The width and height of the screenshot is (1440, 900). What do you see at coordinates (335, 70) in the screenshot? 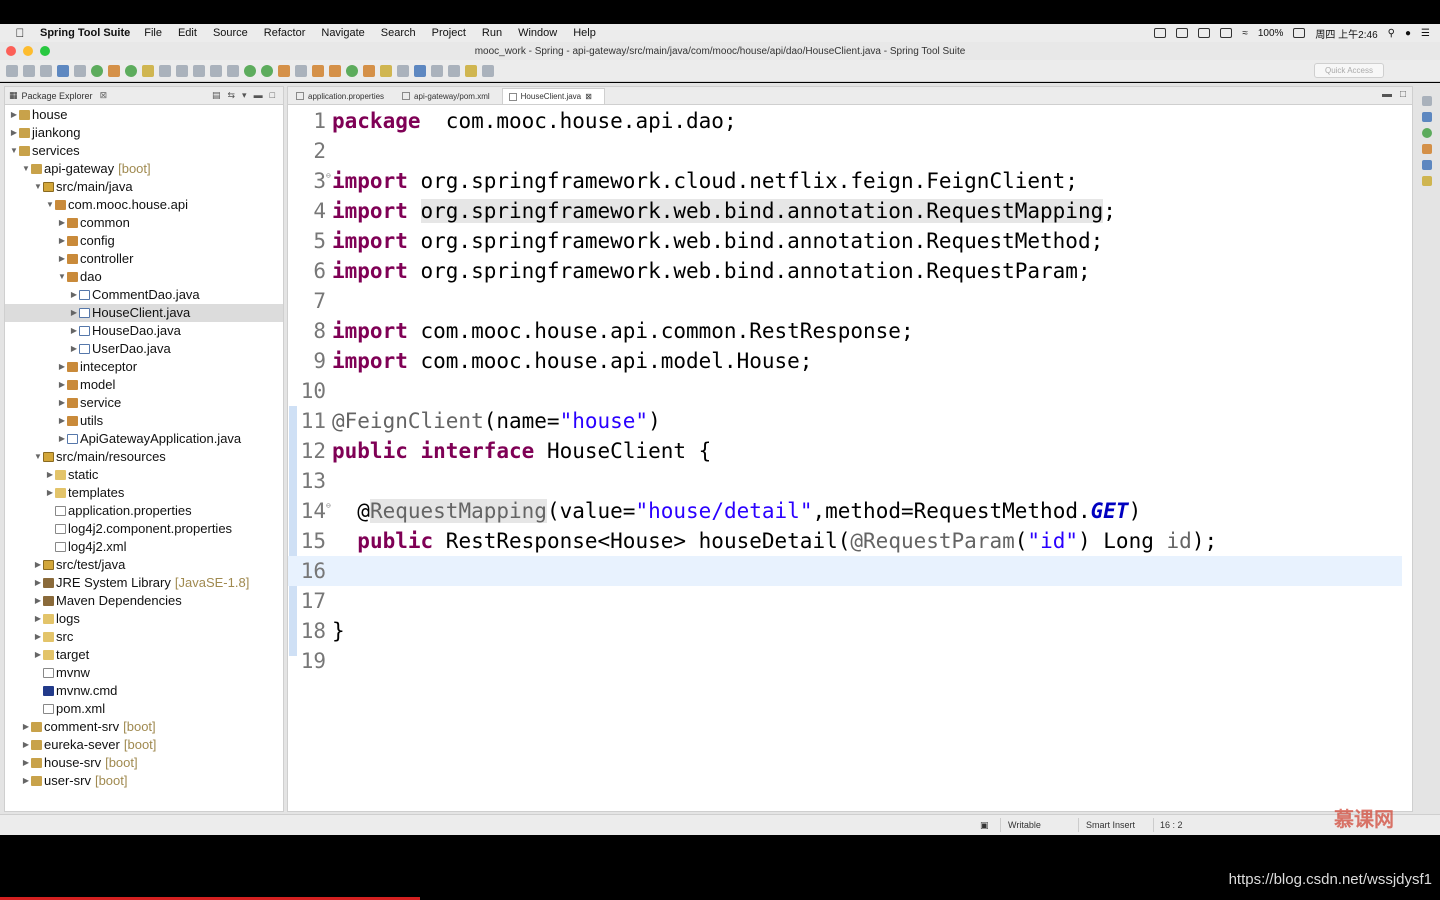
I see `new-package-icon` at bounding box center [335, 70].